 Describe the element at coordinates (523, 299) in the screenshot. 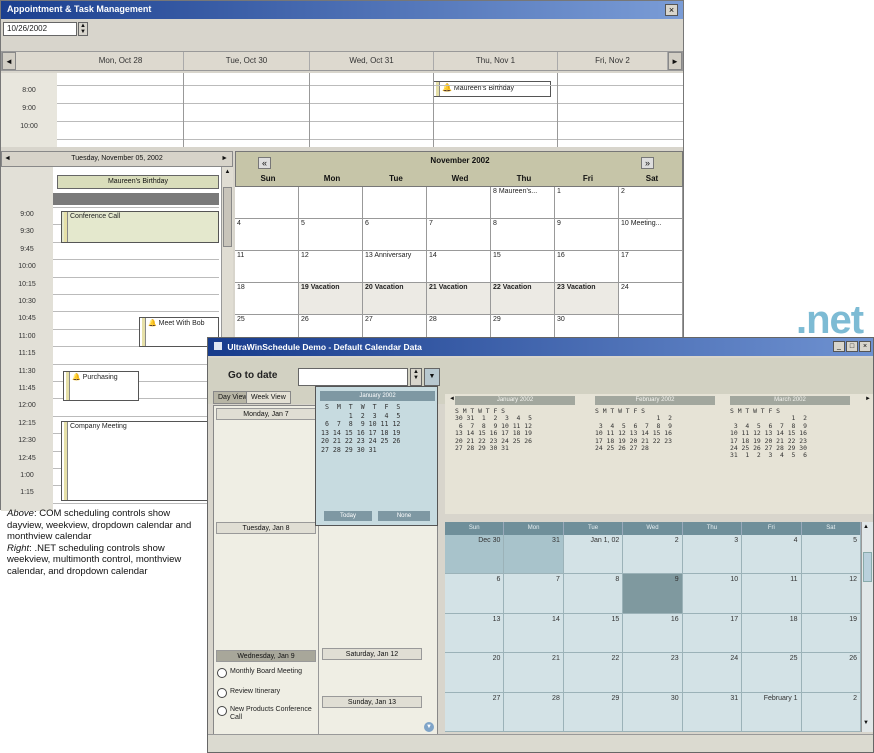

I see `month-day-cell: 22 Vacation` at that location.